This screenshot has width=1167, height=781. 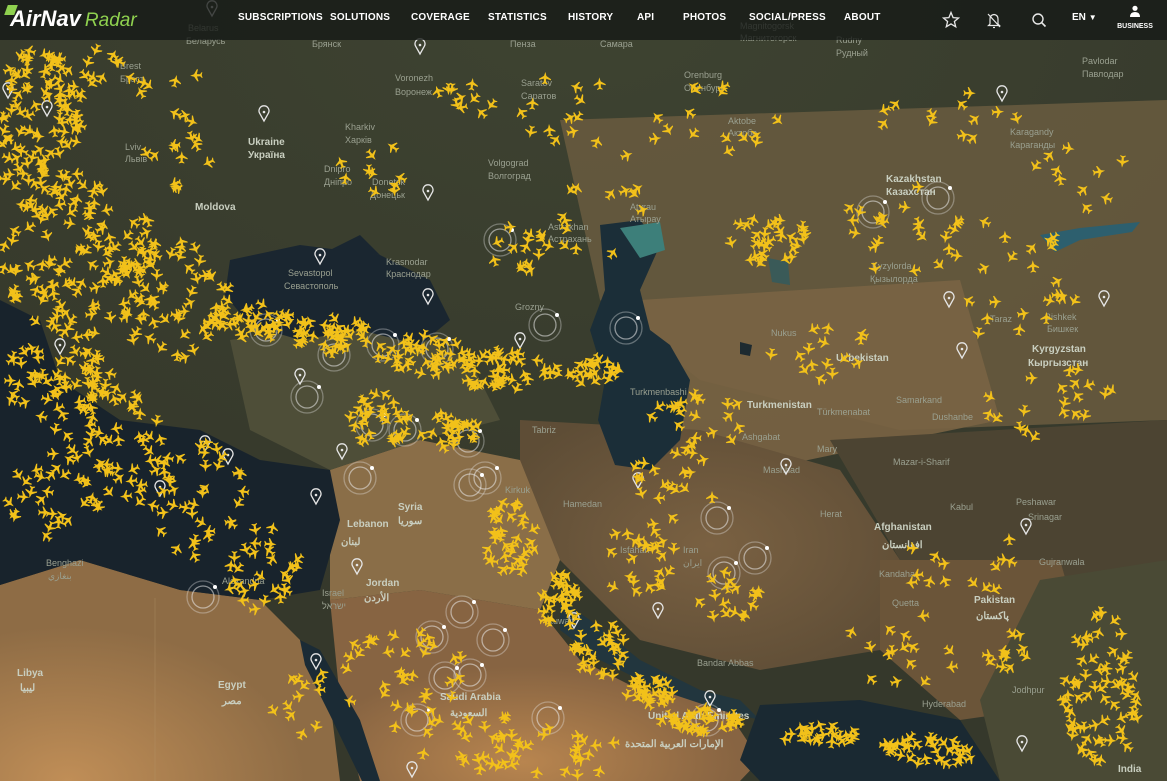 I want to click on map-label: Jodhpur, so click(x=1028, y=690).